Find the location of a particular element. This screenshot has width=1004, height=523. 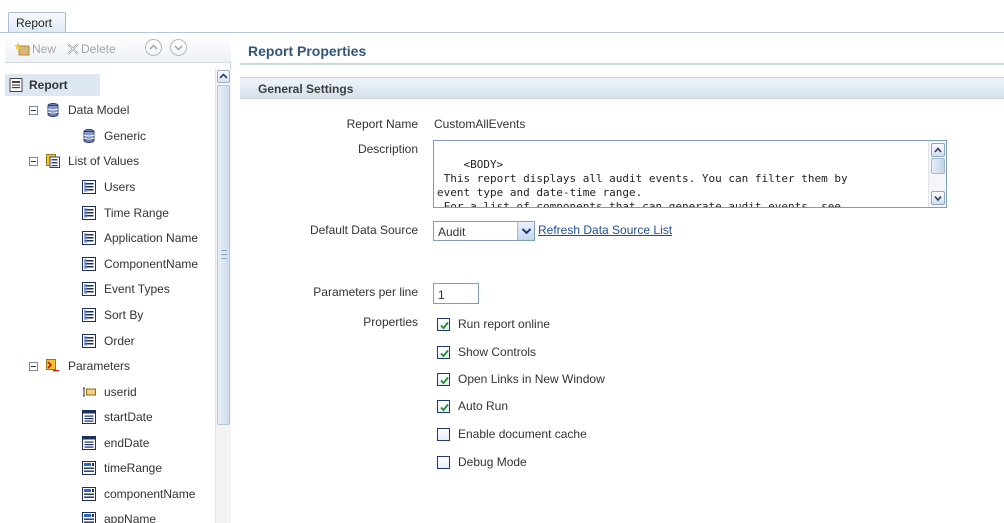

data-source-value: Audit is located at coordinates (452, 232).